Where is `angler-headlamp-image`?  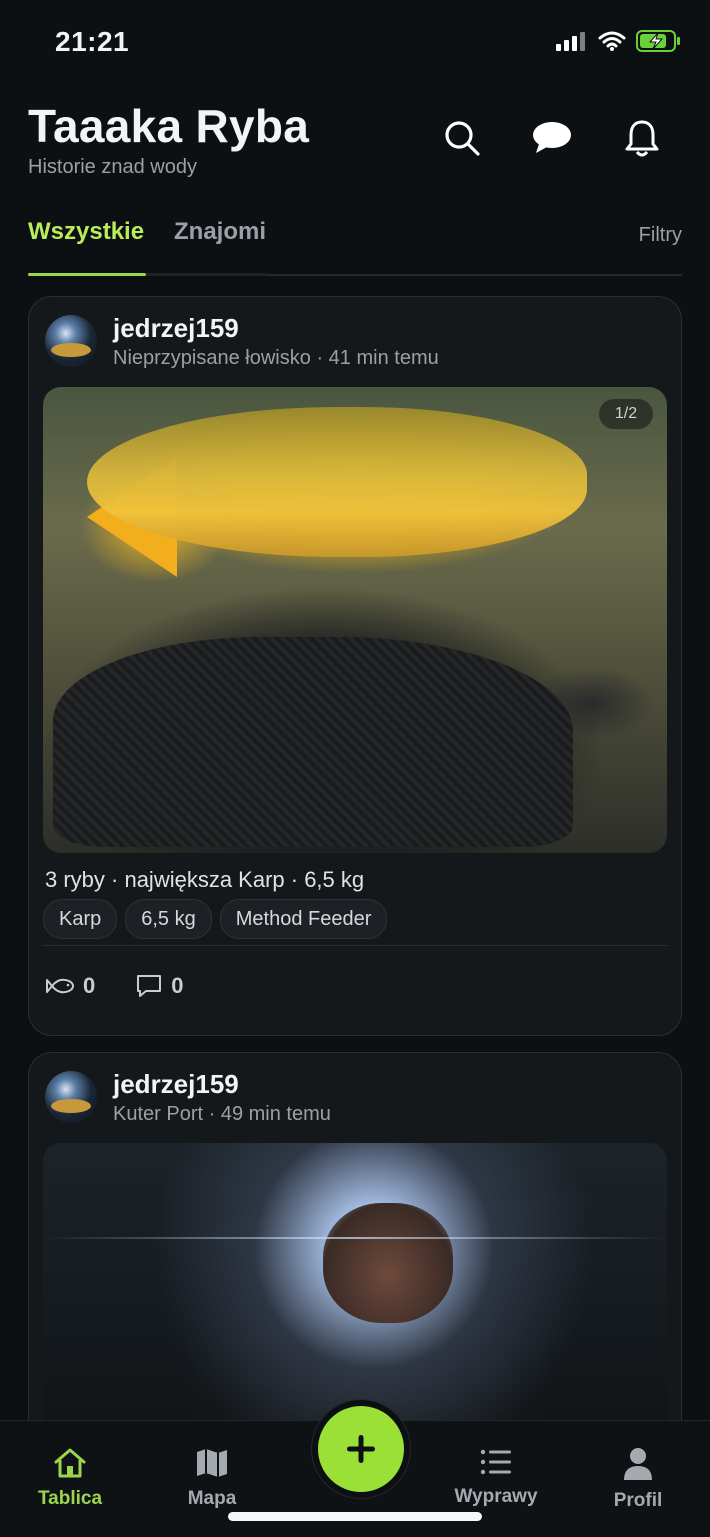 angler-headlamp-image is located at coordinates (388, 1263).